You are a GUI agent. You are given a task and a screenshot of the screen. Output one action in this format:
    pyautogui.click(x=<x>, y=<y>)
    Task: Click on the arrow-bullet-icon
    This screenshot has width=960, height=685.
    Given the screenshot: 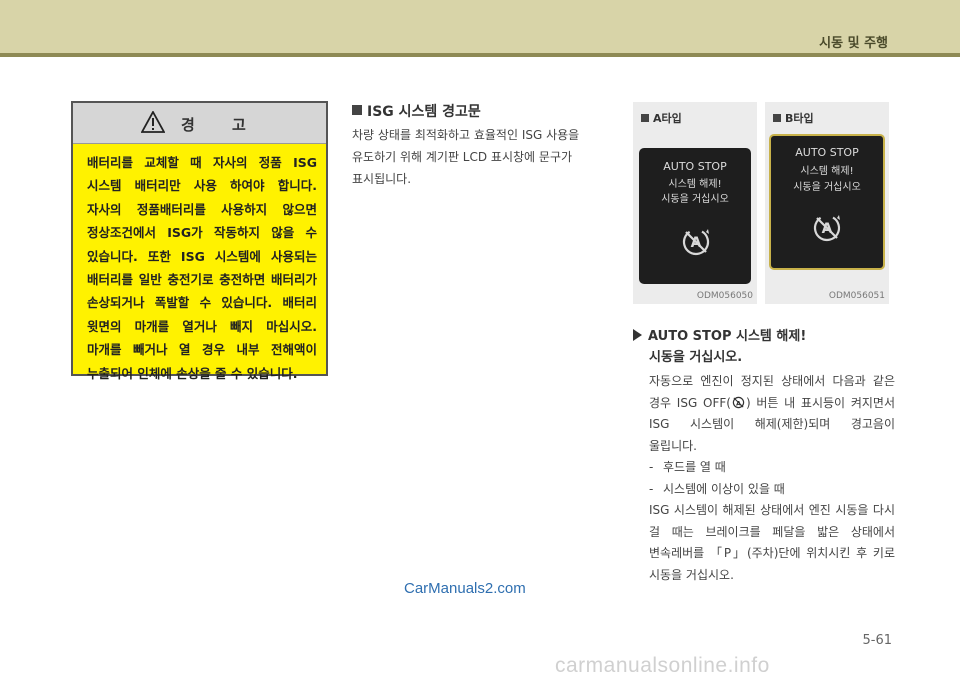 What is the action you would take?
    pyautogui.click(x=637, y=335)
    